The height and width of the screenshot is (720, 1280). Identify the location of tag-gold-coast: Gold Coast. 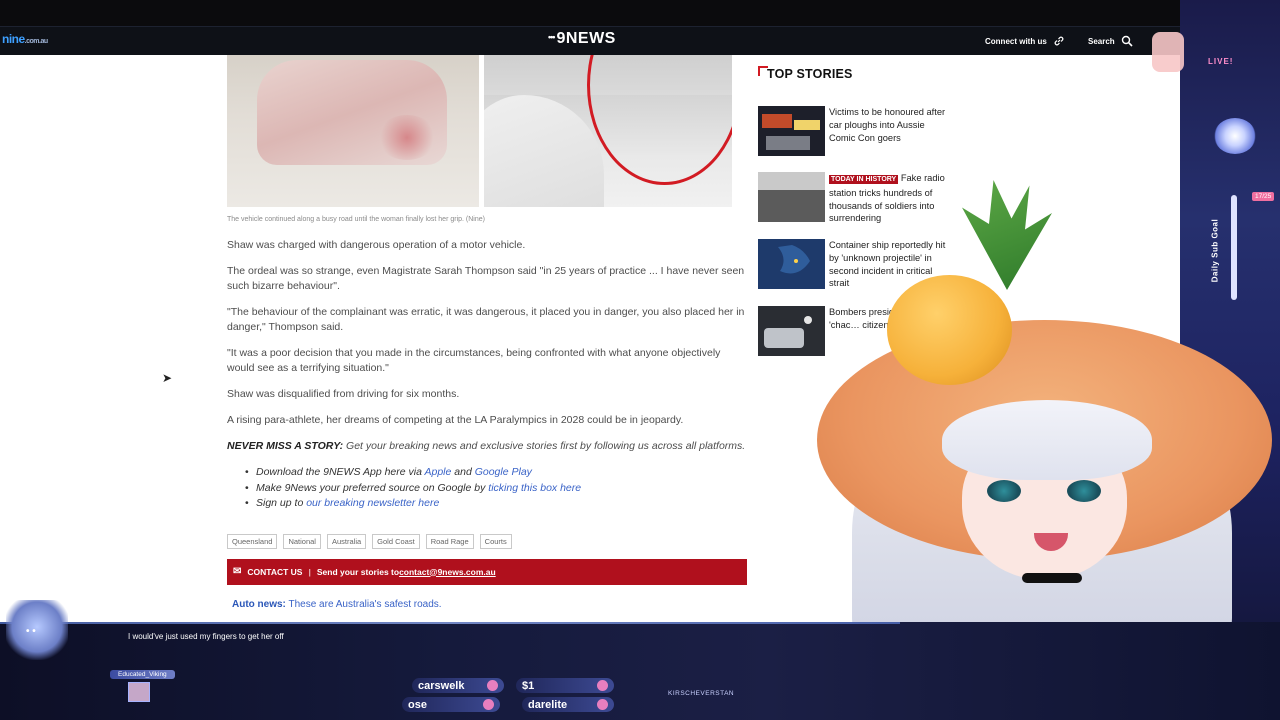
(396, 541).